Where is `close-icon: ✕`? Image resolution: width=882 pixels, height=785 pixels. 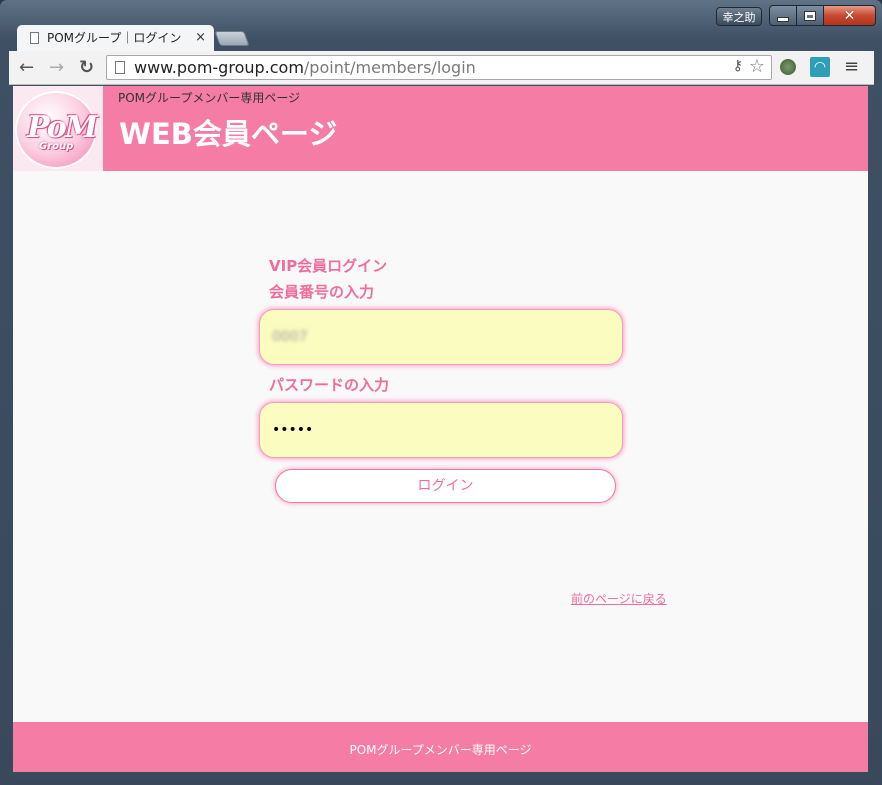
close-icon: ✕ is located at coordinates (849, 15).